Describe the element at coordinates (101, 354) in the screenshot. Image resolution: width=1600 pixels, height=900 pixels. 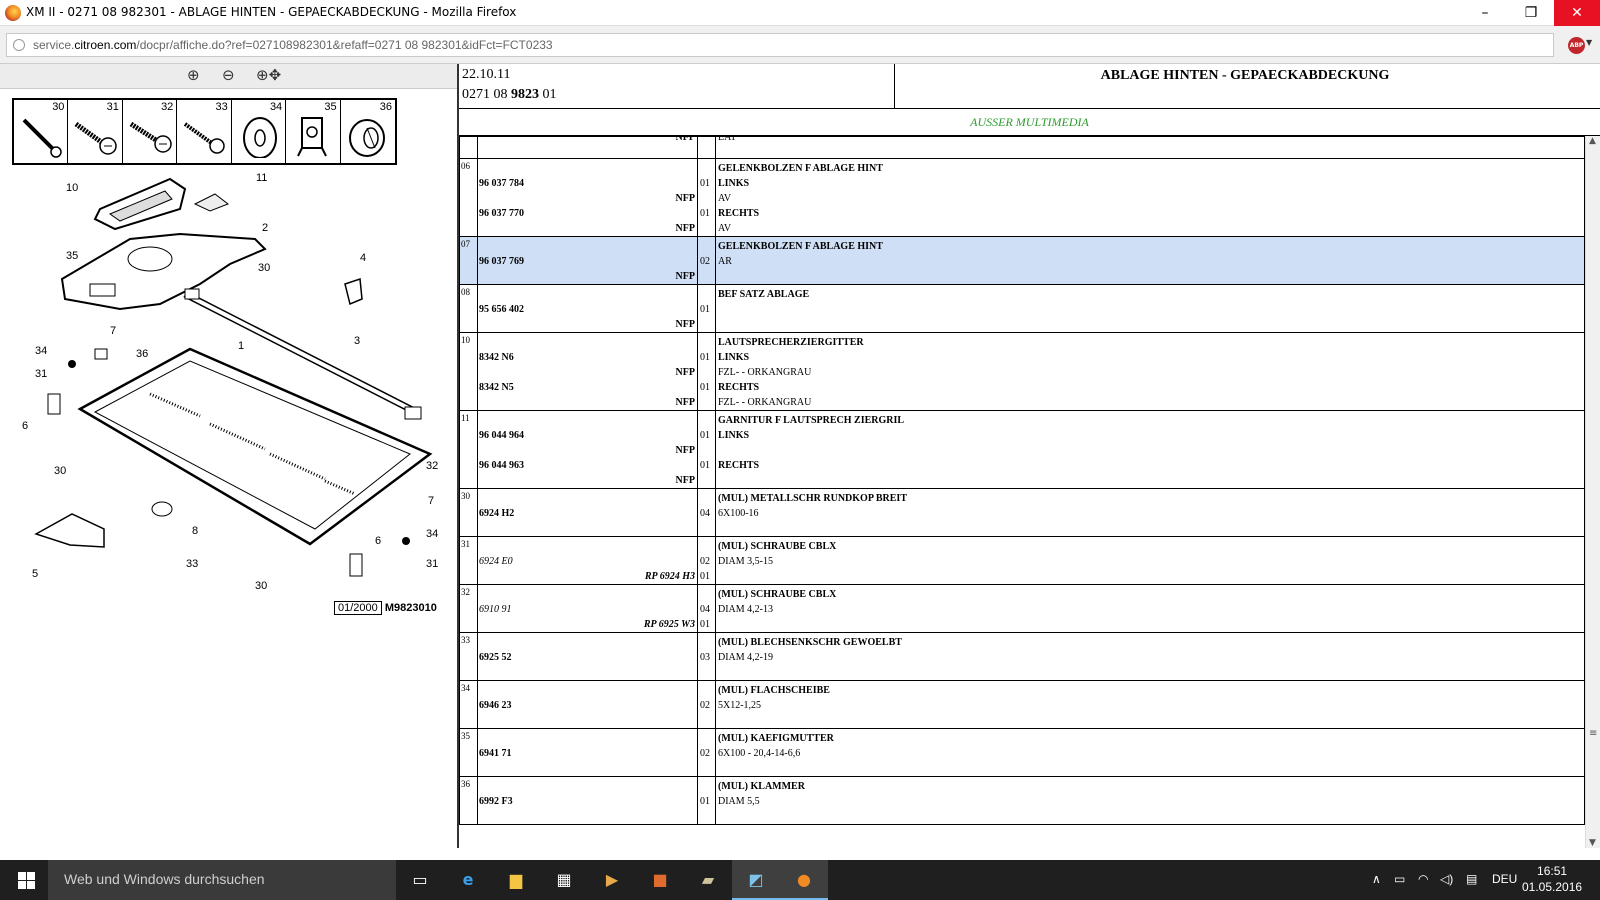
I see `bracket-part` at that location.